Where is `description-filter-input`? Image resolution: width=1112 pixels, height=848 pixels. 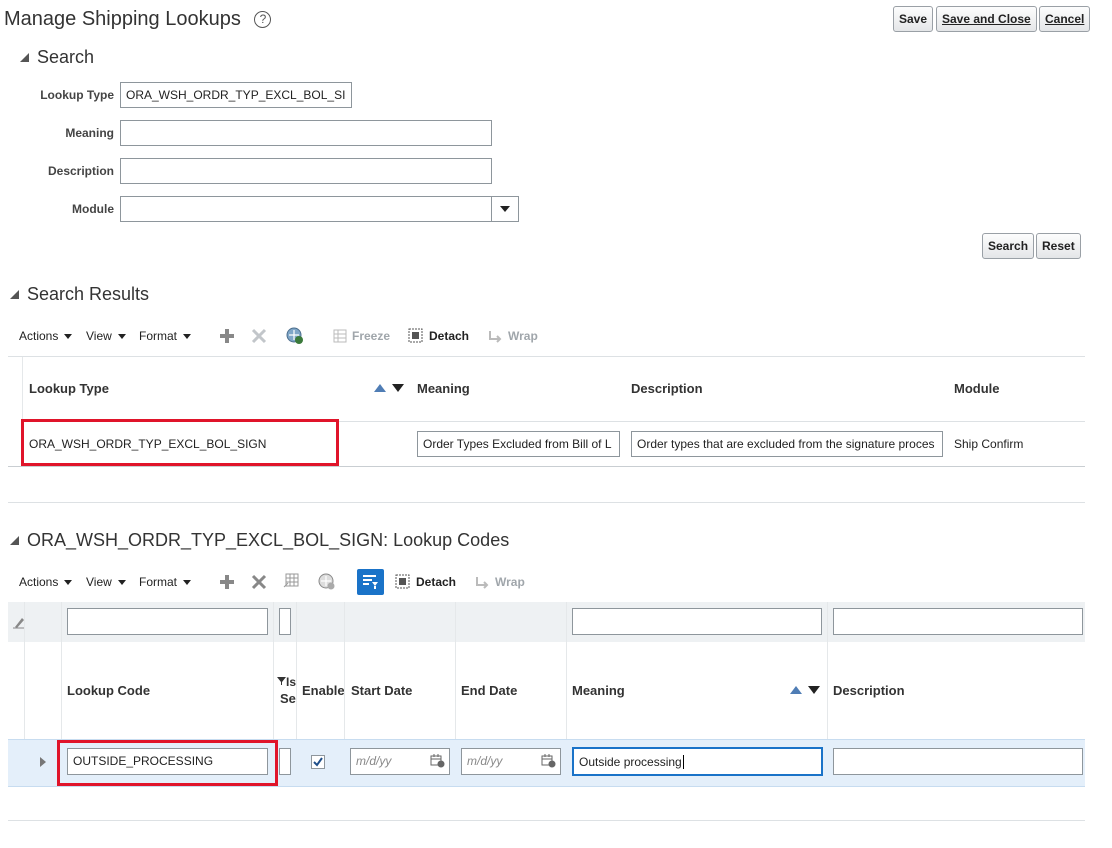 description-filter-input is located at coordinates (958, 621).